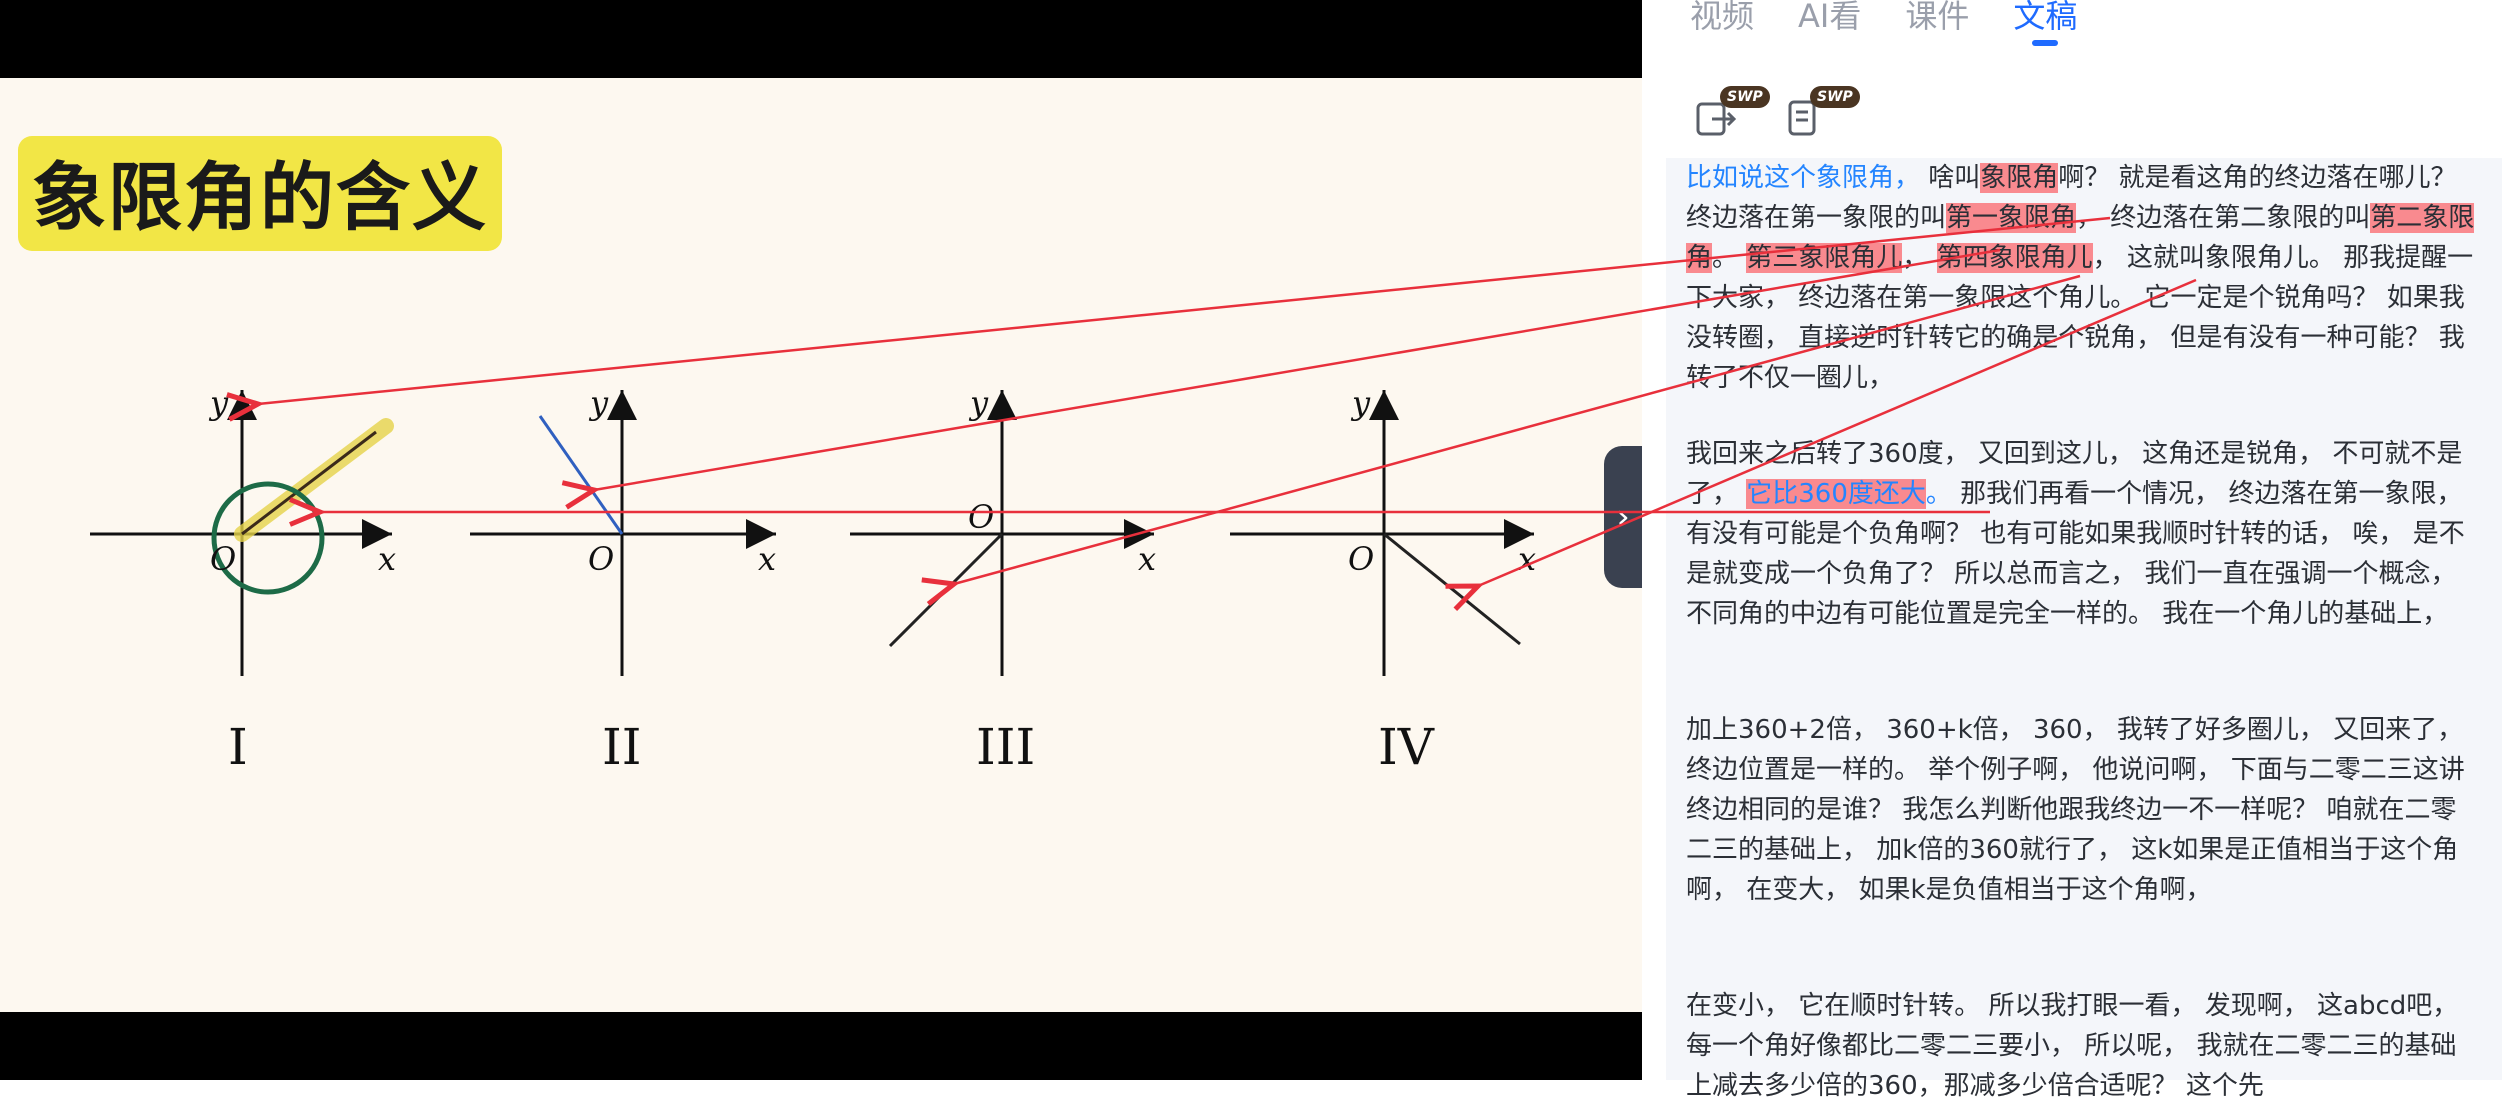  What do you see at coordinates (238, 747) in the screenshot?
I see `quadrant-1-label: I` at bounding box center [238, 747].